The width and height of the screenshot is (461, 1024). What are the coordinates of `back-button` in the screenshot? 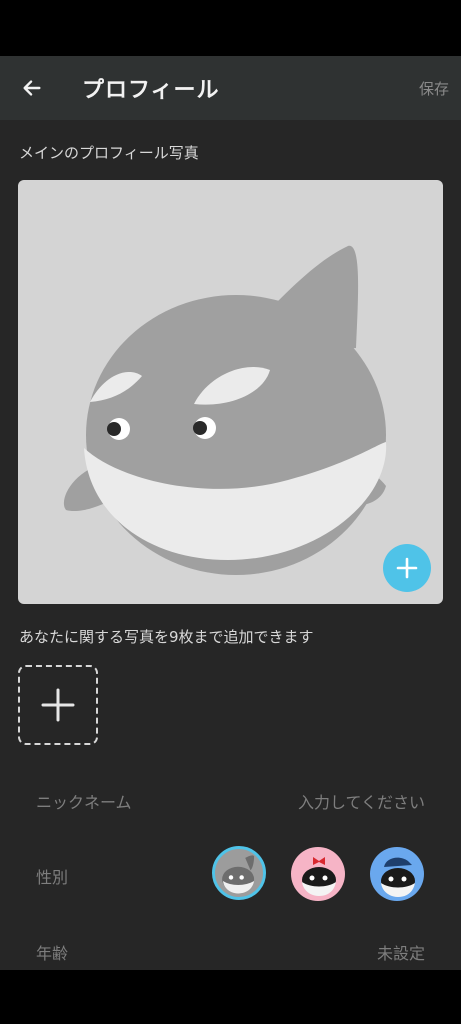 It's located at (32, 88).